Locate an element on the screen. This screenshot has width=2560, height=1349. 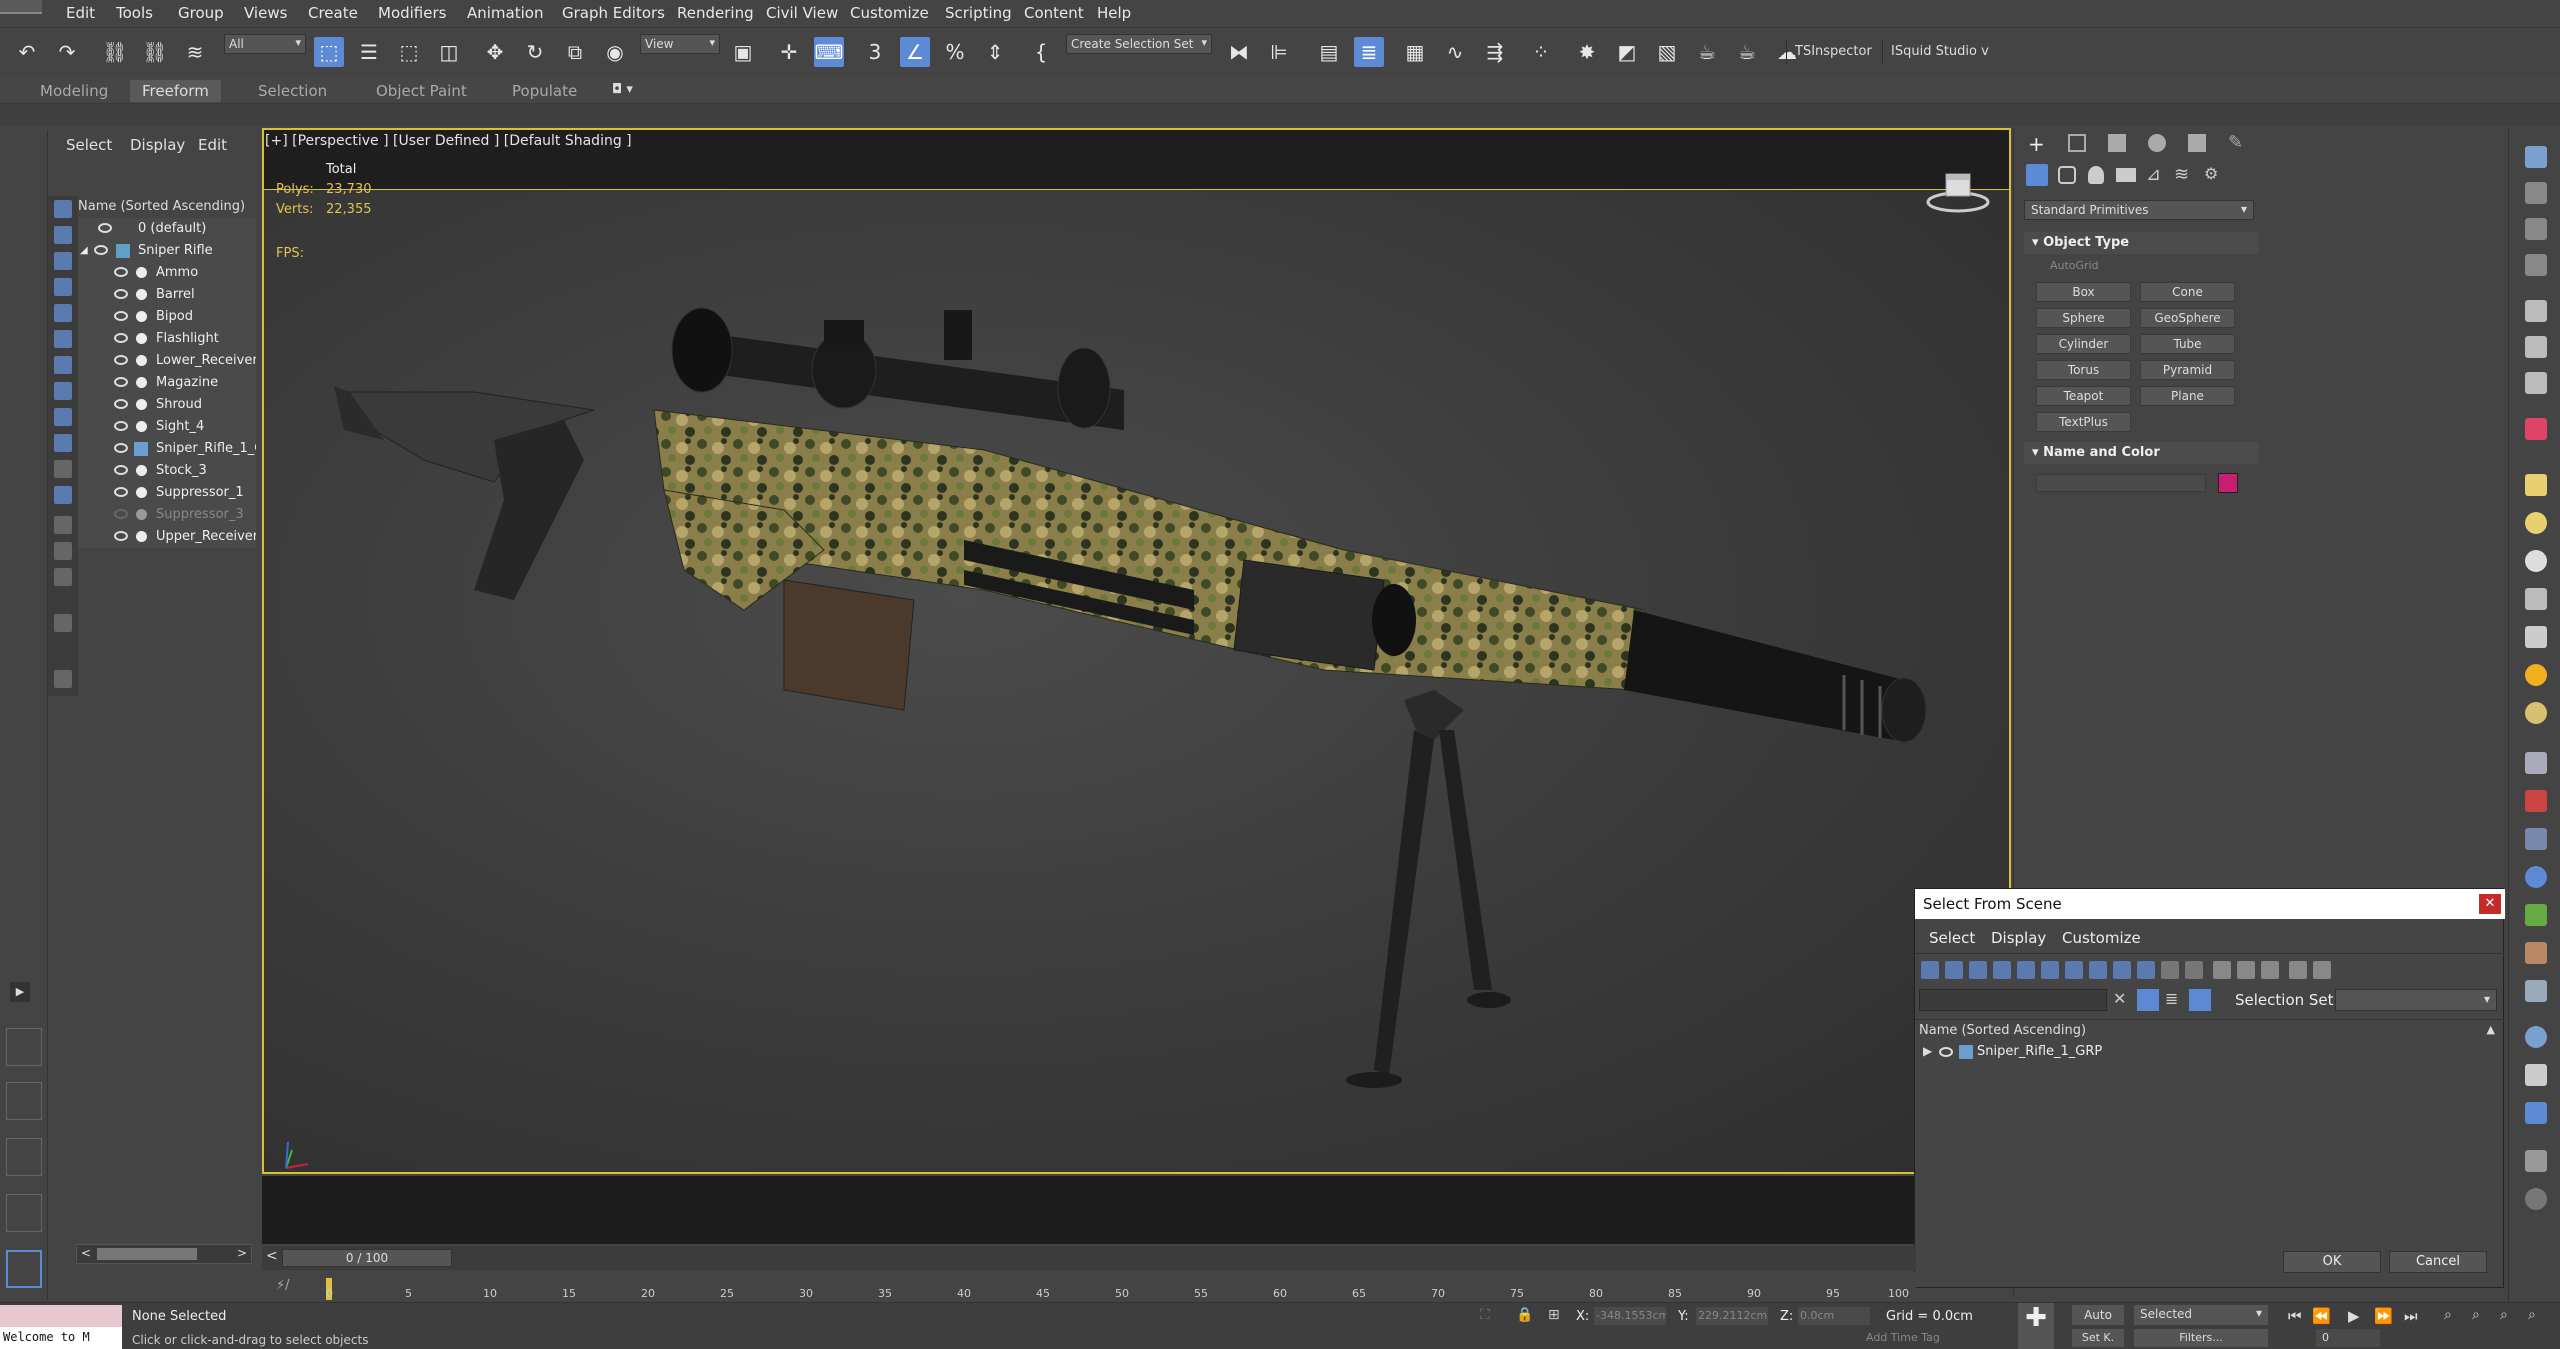
tree-item-layer-default: 0 (default) is located at coordinates (167, 229).